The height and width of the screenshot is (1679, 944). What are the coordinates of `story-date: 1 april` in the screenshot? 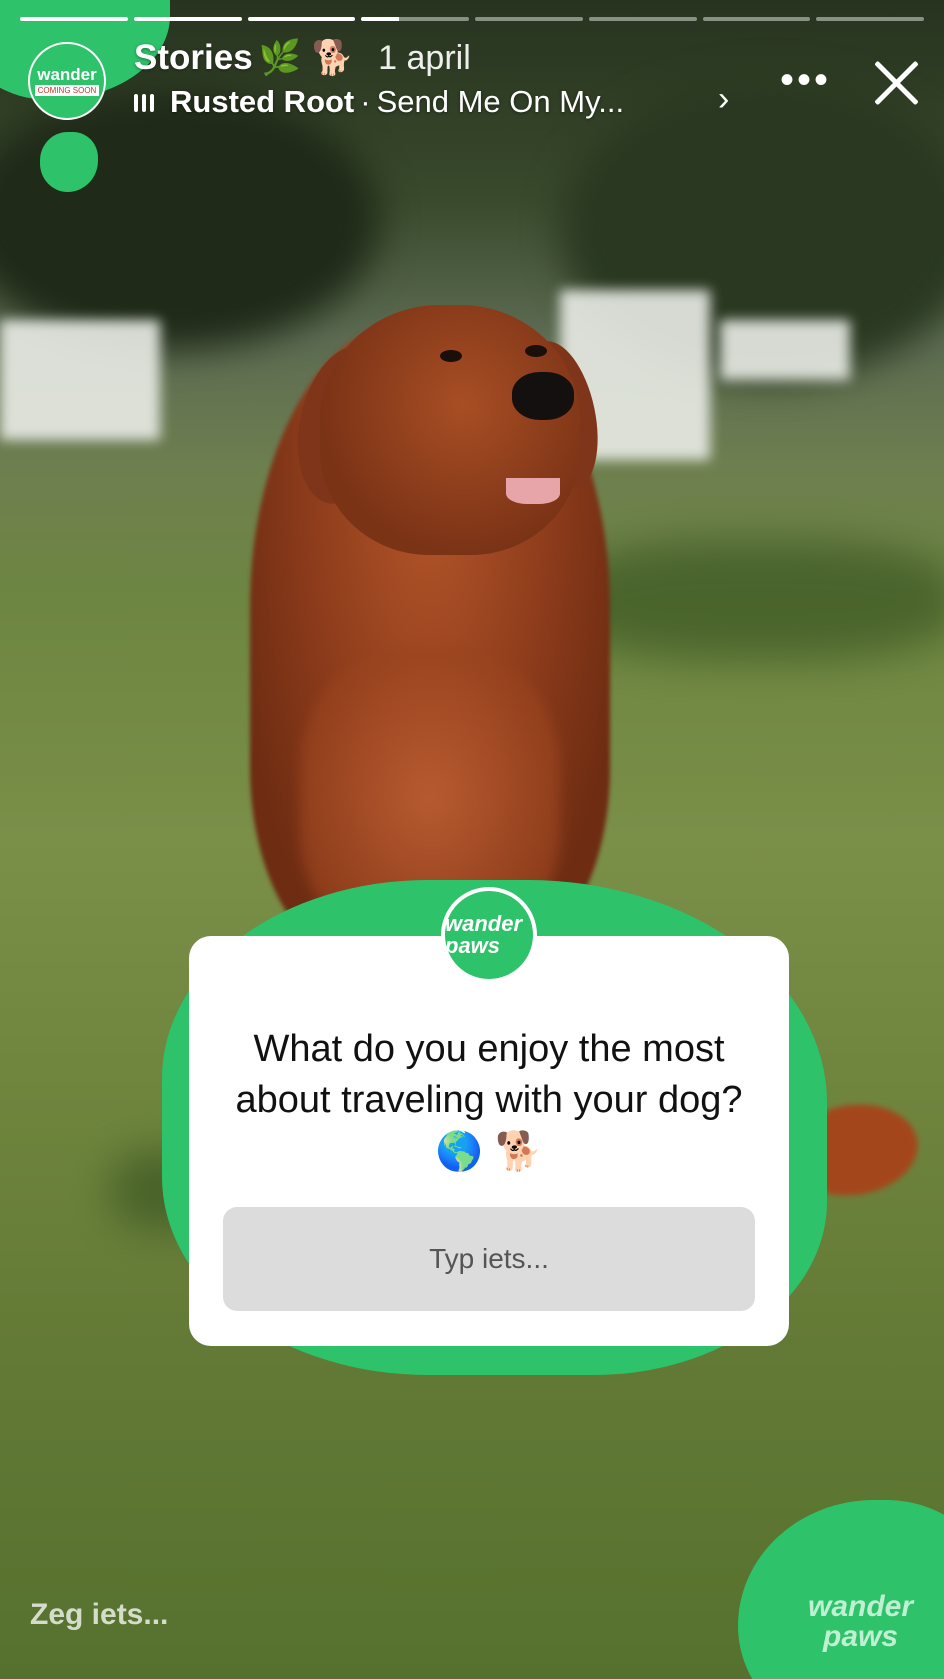 It's located at (424, 57).